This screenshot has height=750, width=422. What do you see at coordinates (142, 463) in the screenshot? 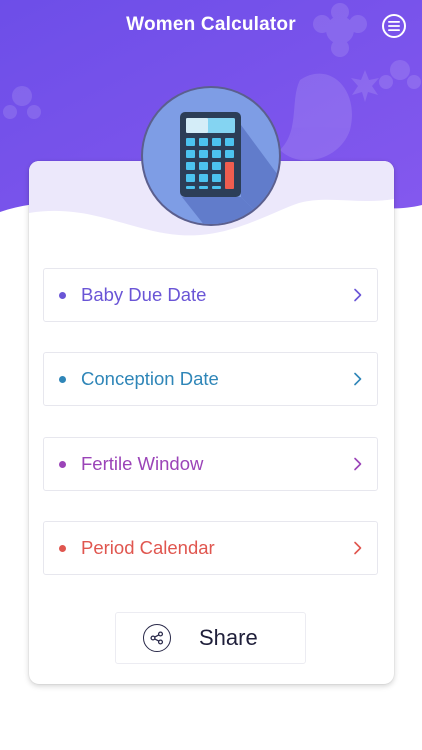
I see `menu-item-label: Fertile Window` at bounding box center [142, 463].